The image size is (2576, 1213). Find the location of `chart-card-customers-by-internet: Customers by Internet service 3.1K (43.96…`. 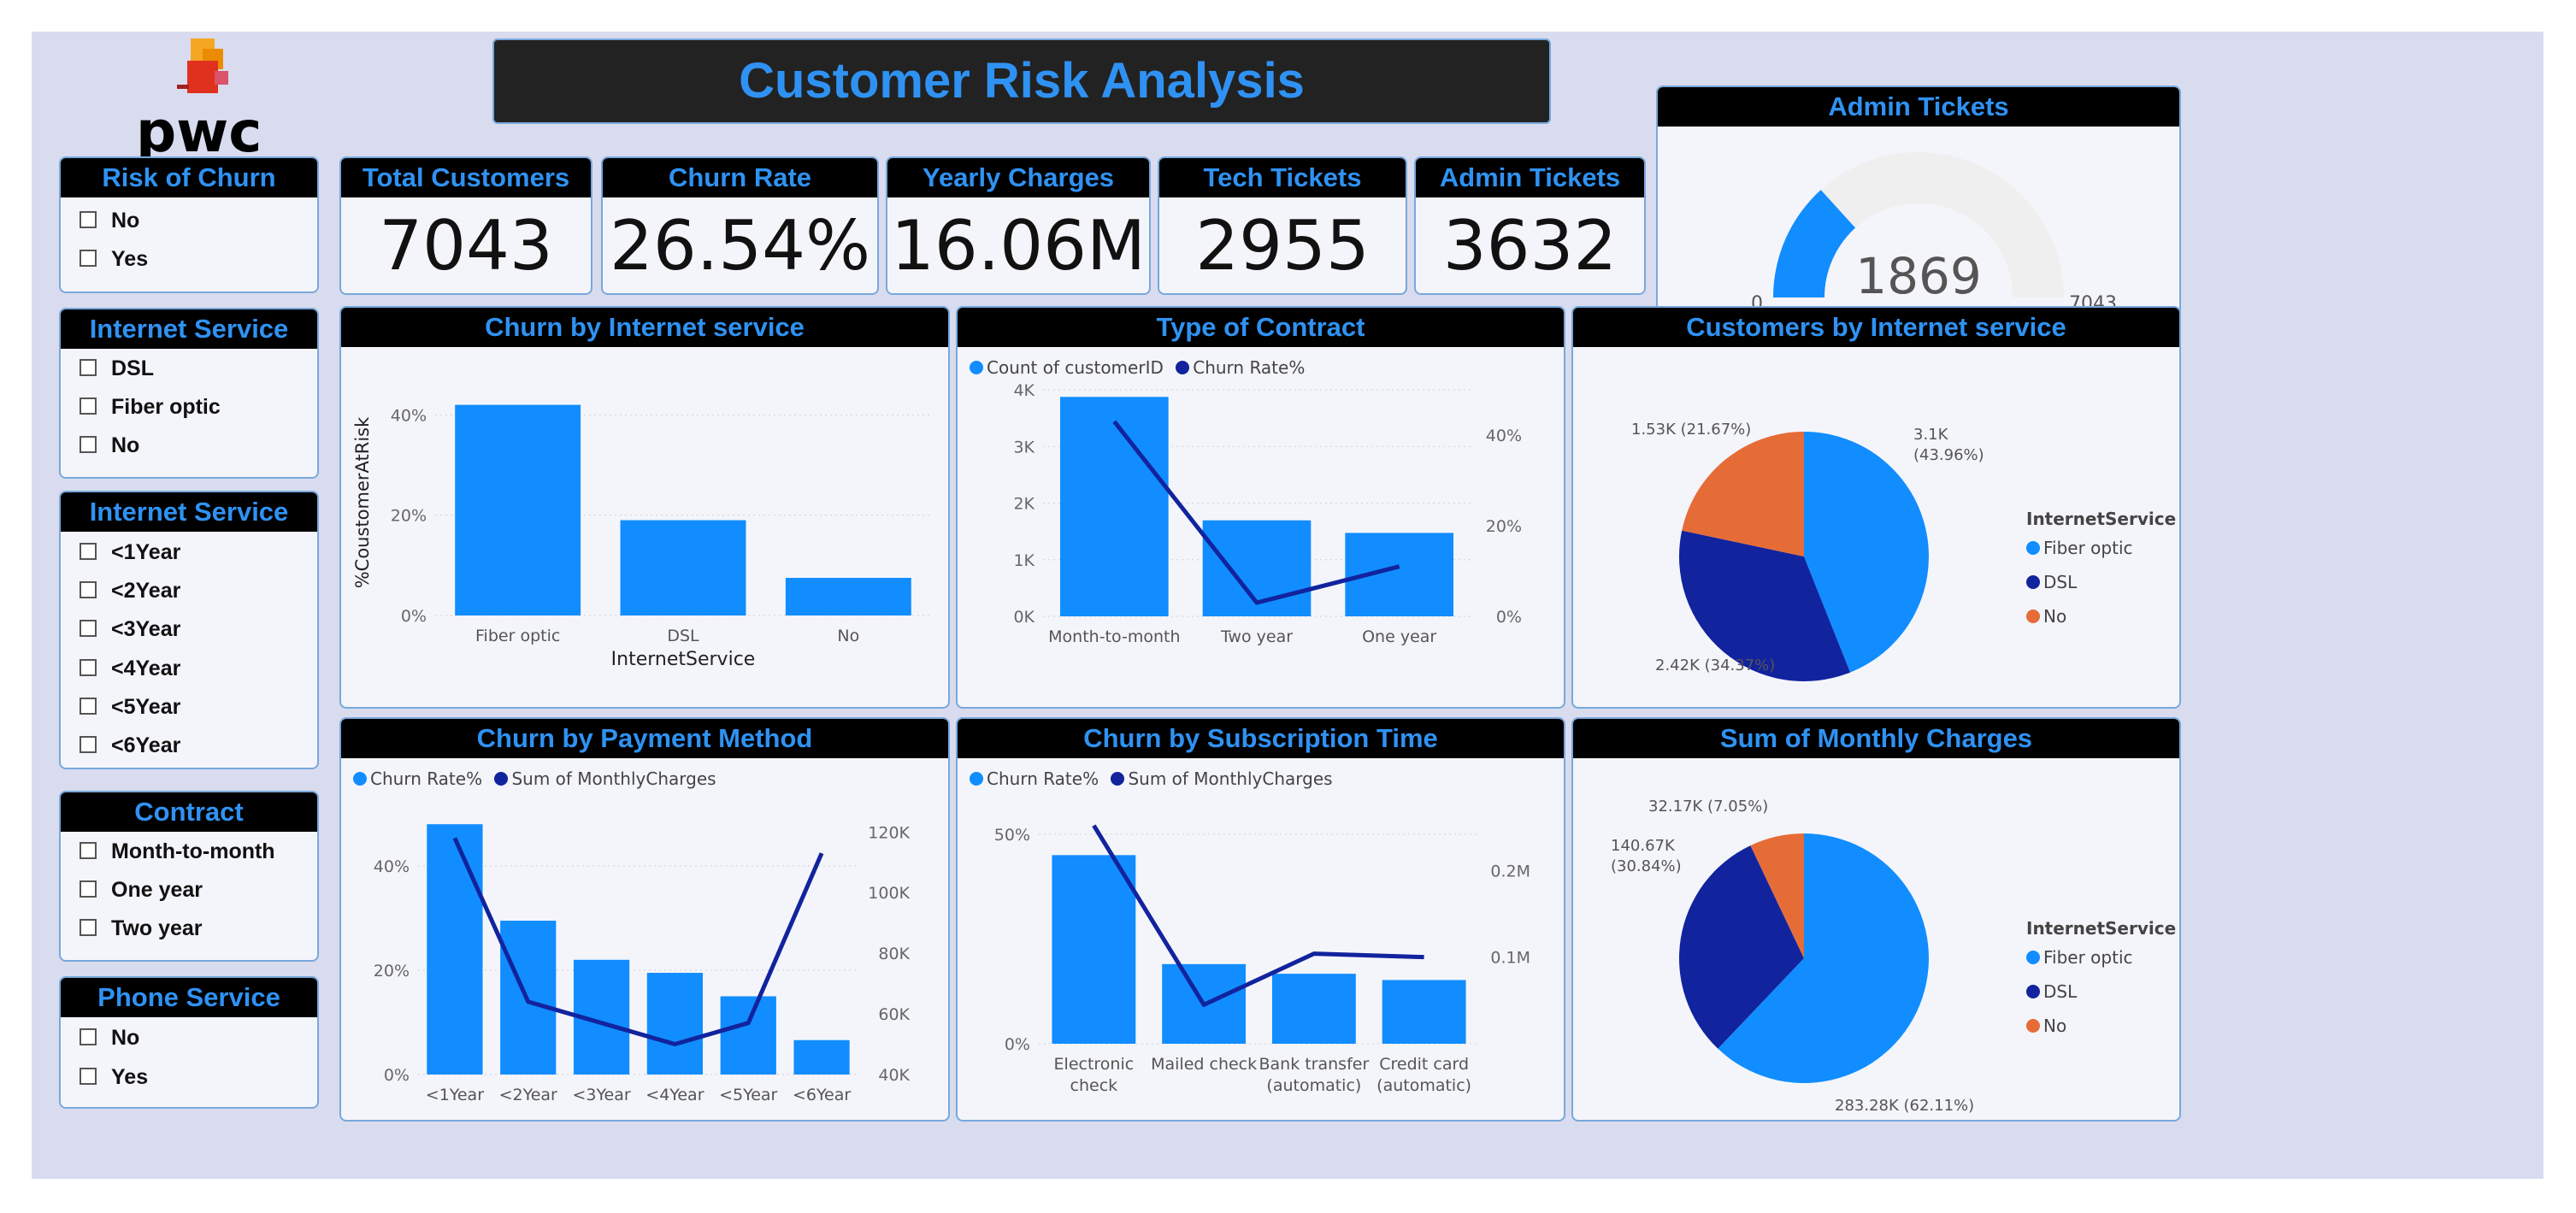

chart-card-customers-by-internet: Customers by Internet service 3.1K (43.96… is located at coordinates (1876, 507).